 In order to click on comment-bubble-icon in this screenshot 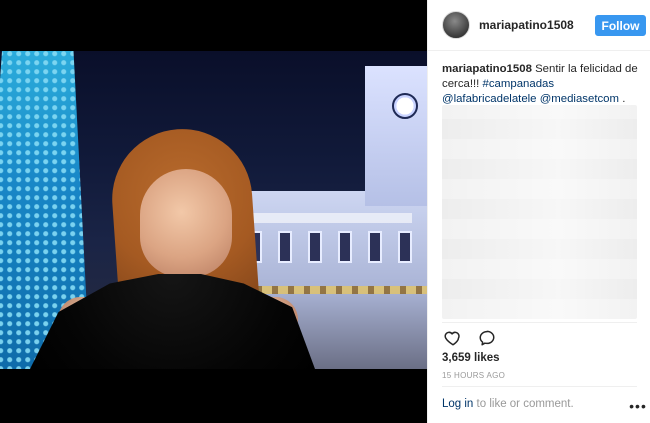, I will do `click(487, 338)`.